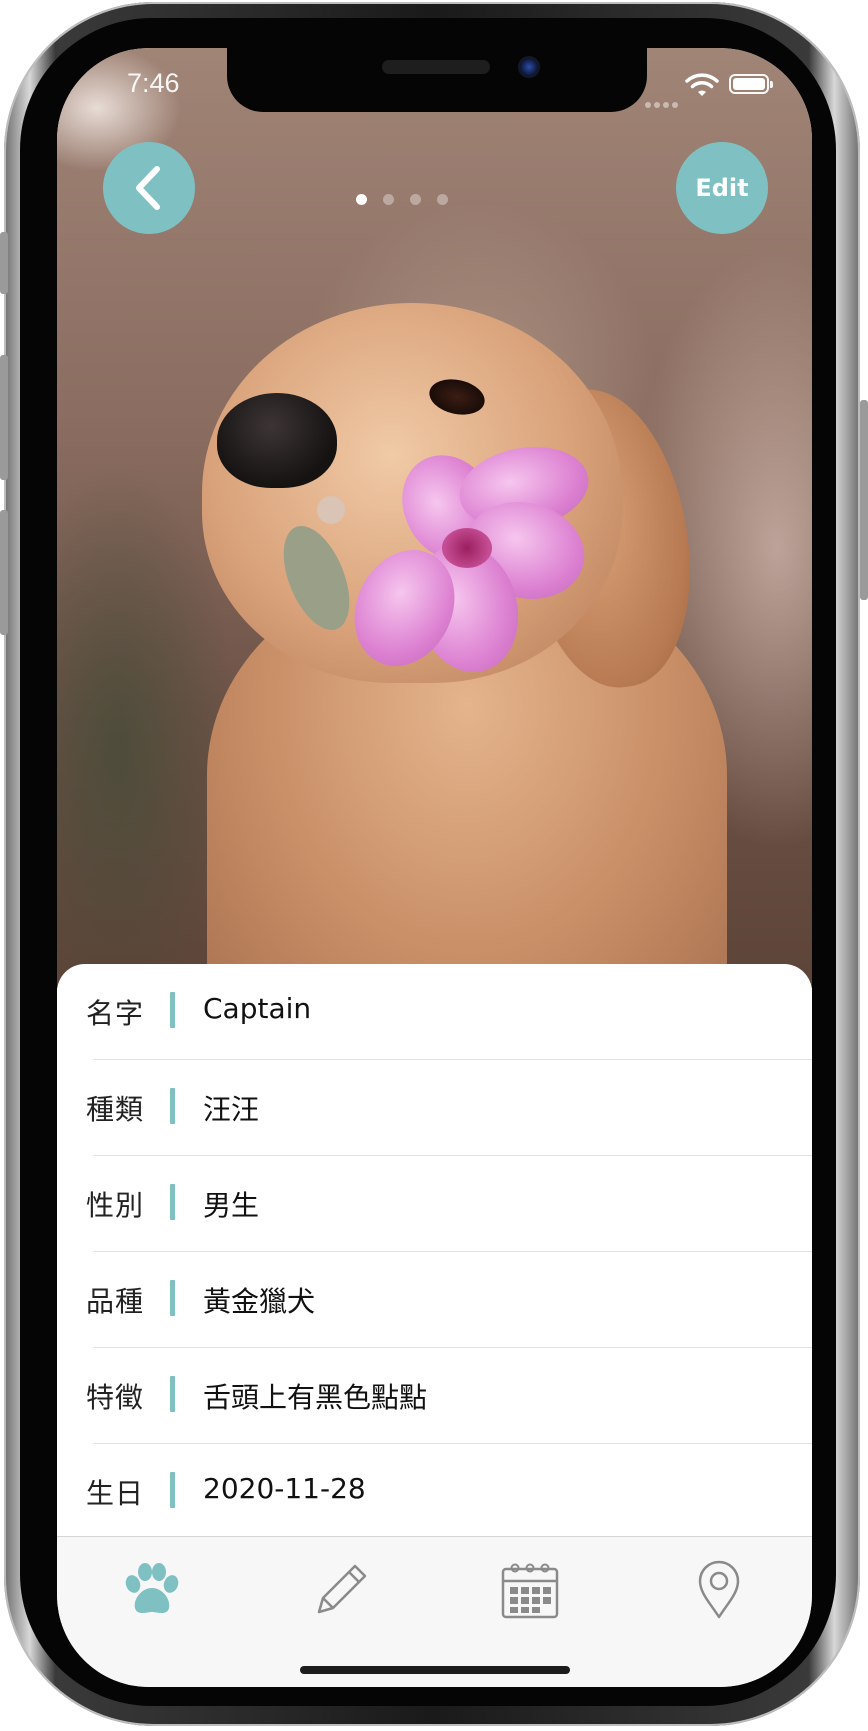 Image resolution: width=868 pixels, height=1731 pixels. I want to click on info-label: 品種, so click(115, 1301).